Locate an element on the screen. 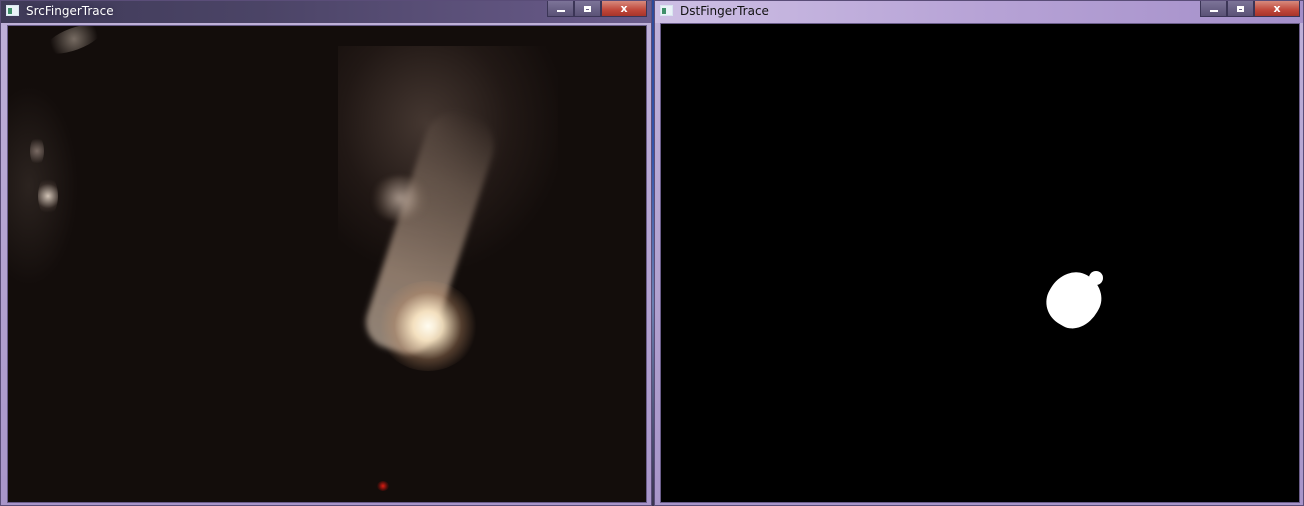  src-minimize-button is located at coordinates (560, 9).